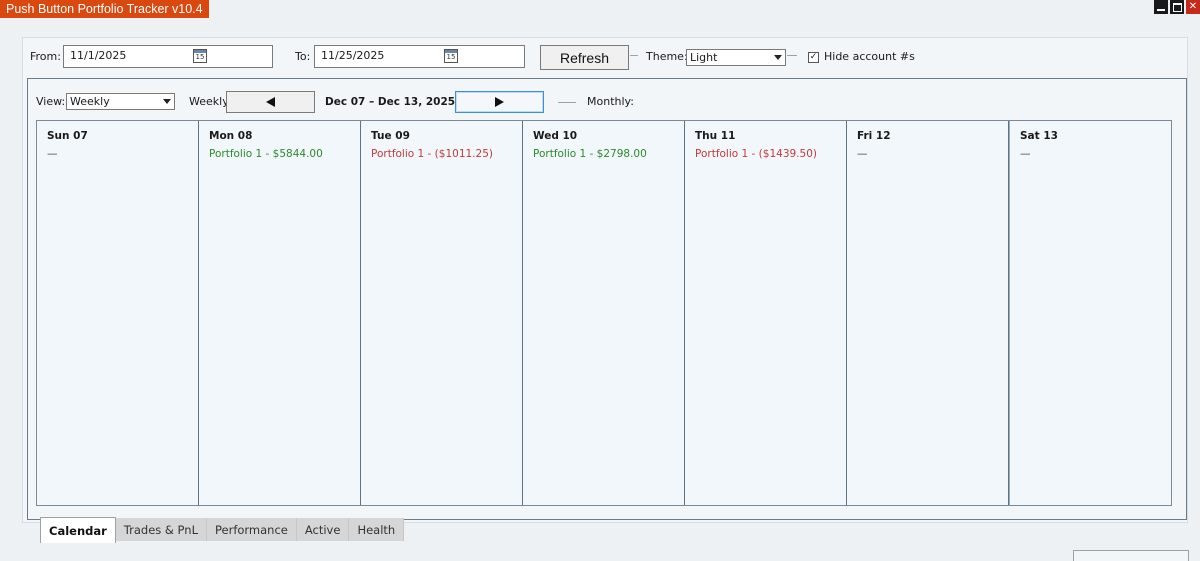 This screenshot has height=561, width=1200. I want to click on close-button: ✕, so click(1193, 7).